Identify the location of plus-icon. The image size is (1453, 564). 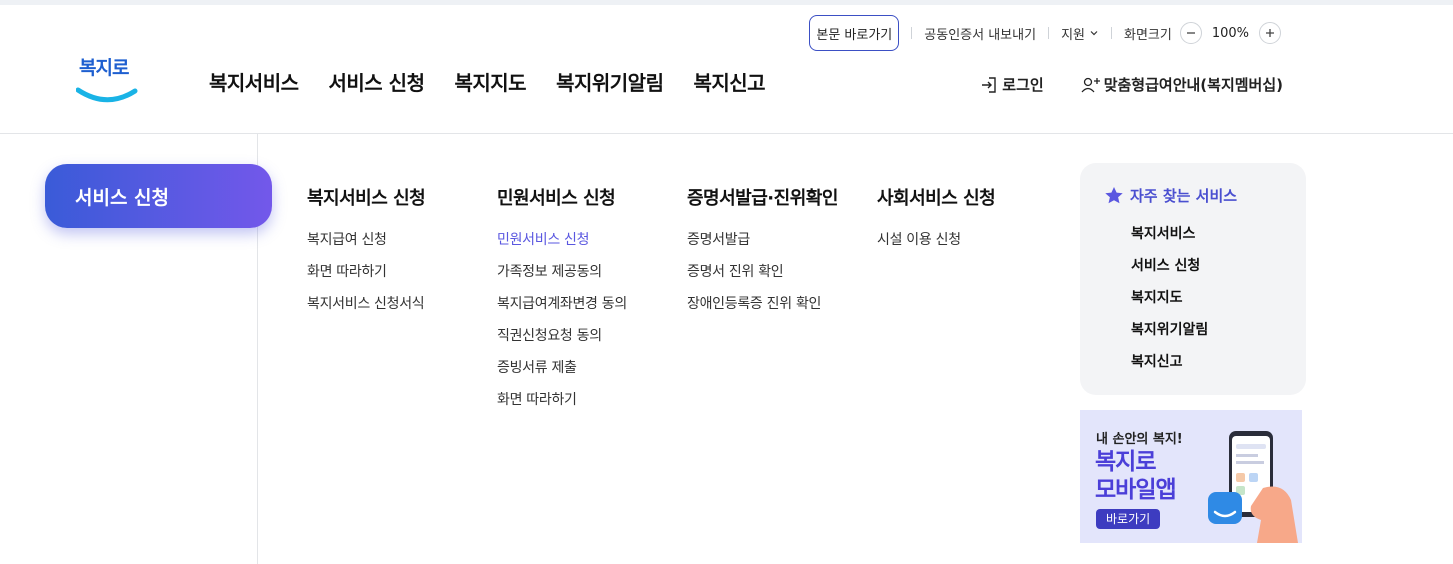
(1270, 33).